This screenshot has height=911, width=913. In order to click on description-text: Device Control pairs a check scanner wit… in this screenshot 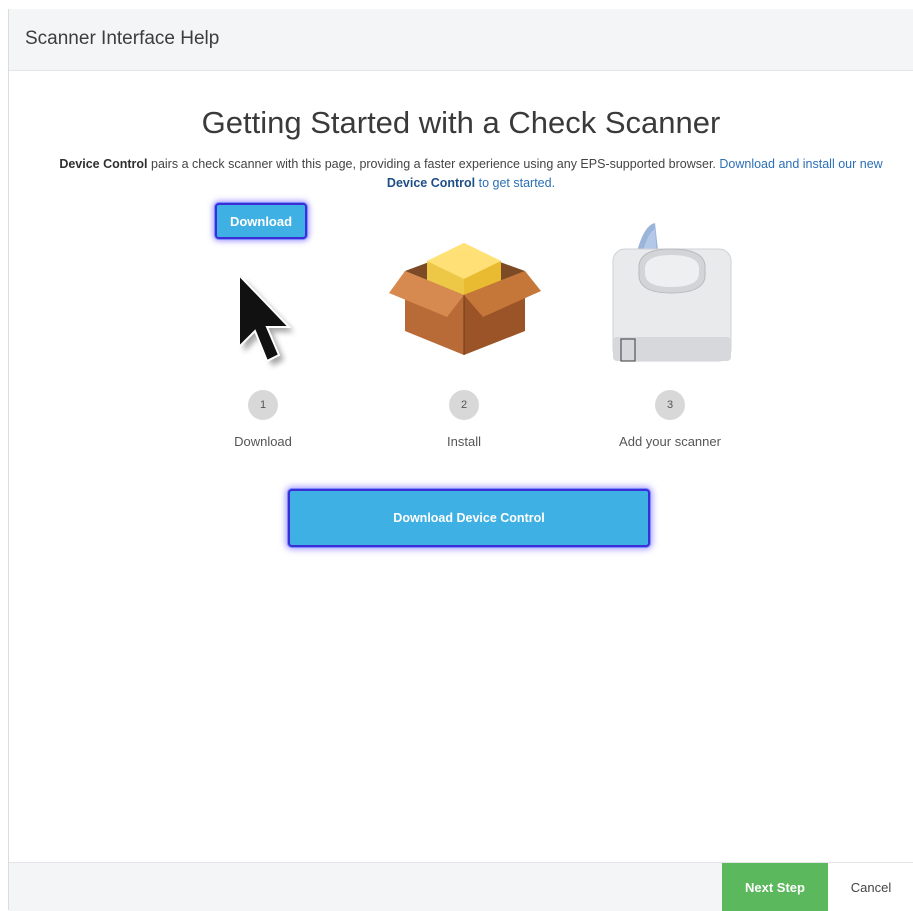, I will do `click(471, 174)`.